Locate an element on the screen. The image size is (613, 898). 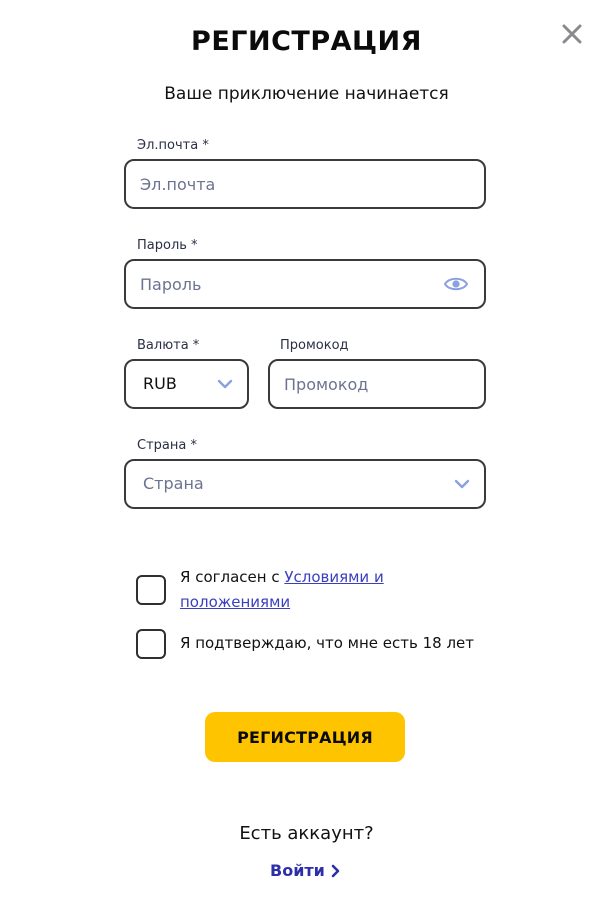
dialog-title: РЕГИСТРАЦИЯ is located at coordinates (306, 41).